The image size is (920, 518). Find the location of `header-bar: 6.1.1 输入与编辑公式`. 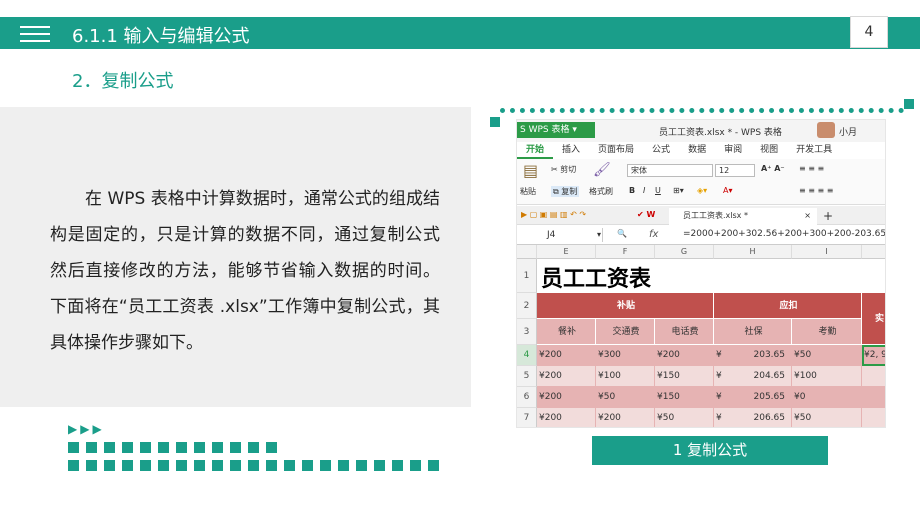

header-bar: 6.1.1 输入与编辑公式 is located at coordinates (460, 33).